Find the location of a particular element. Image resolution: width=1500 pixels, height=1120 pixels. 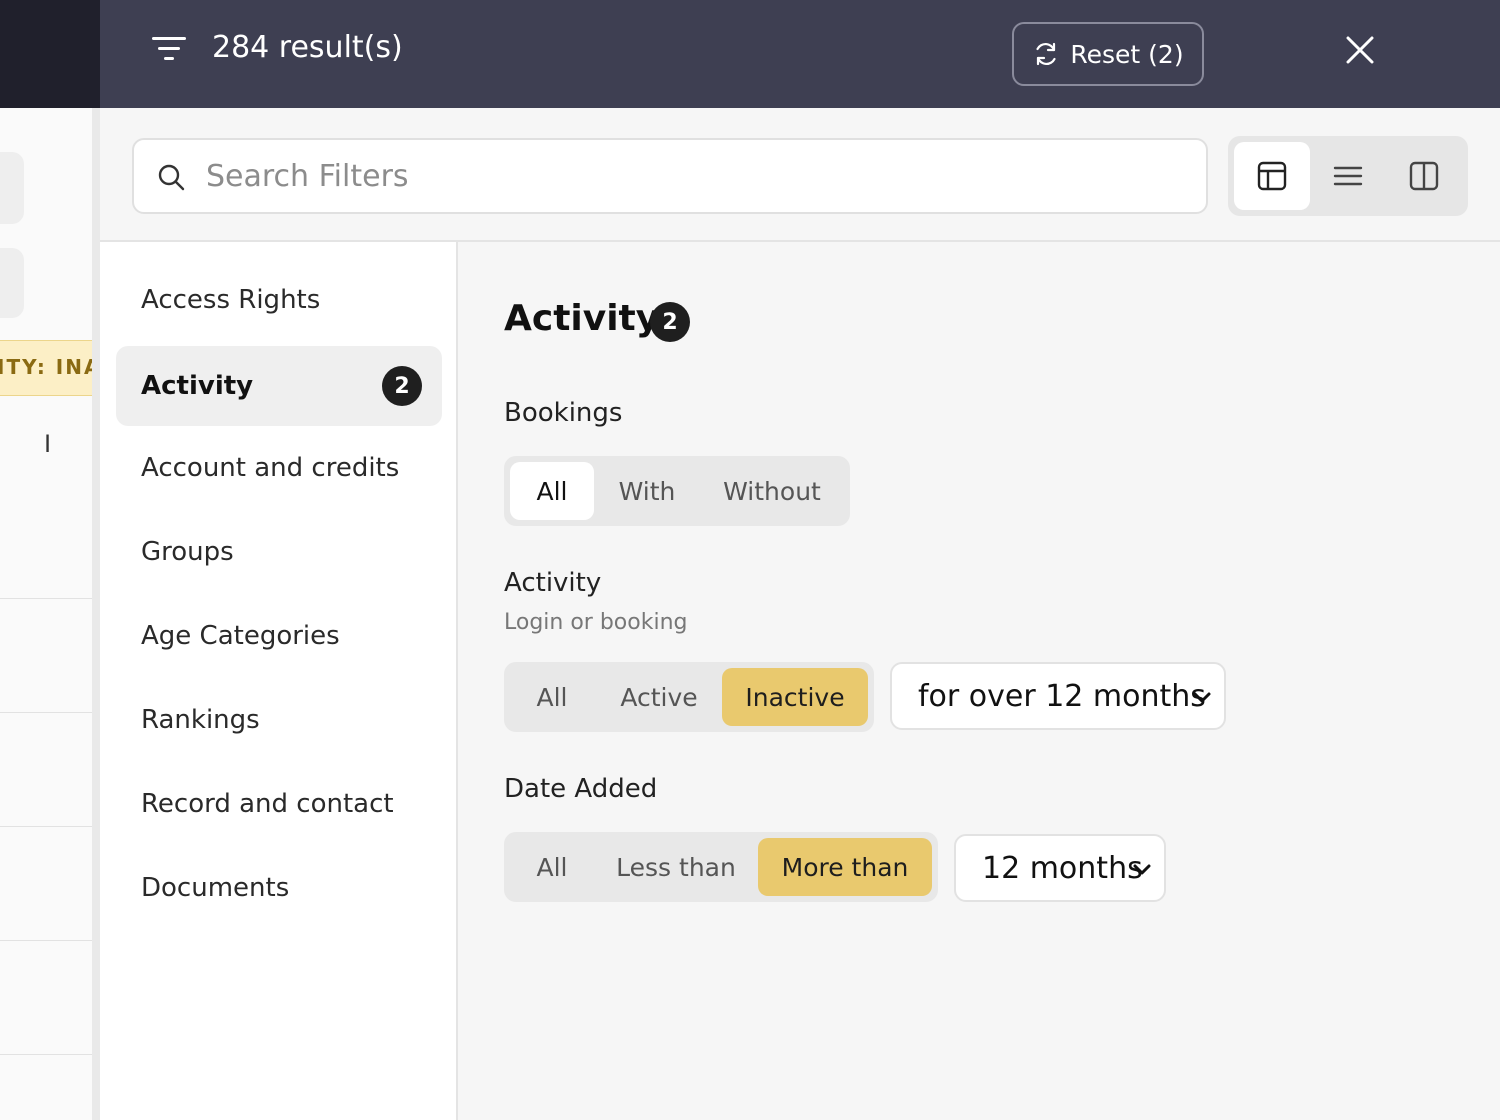

nav-item-age-categories: Age Categories is located at coordinates (279, 636).